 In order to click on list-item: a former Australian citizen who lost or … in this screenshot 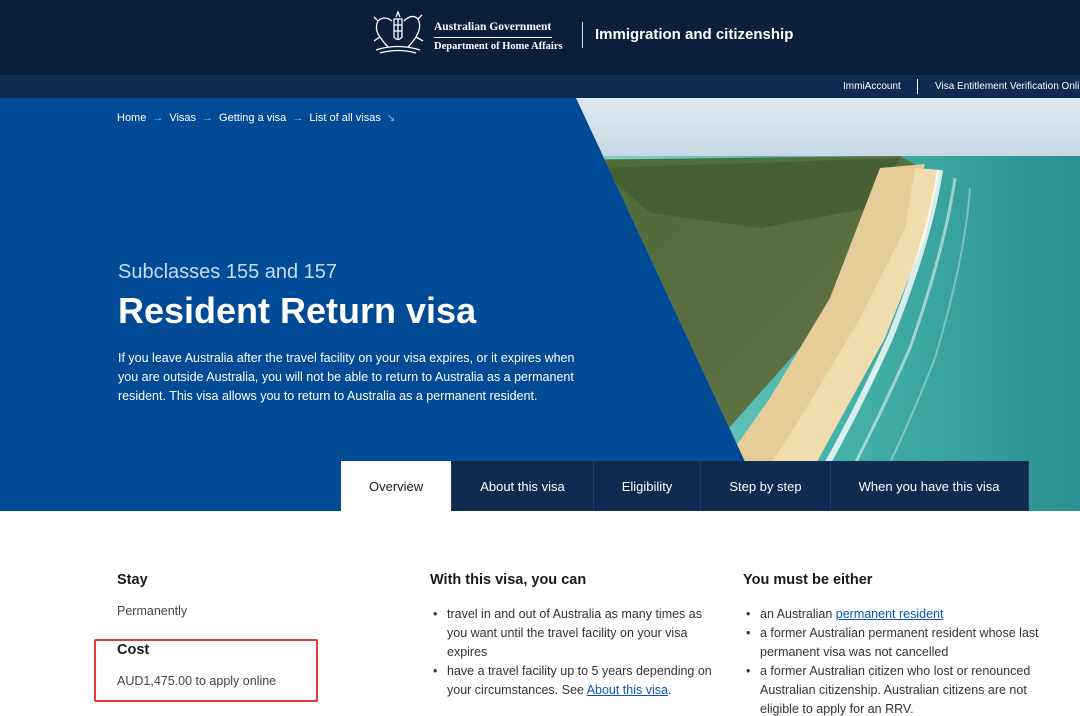, I will do `click(893, 689)`.